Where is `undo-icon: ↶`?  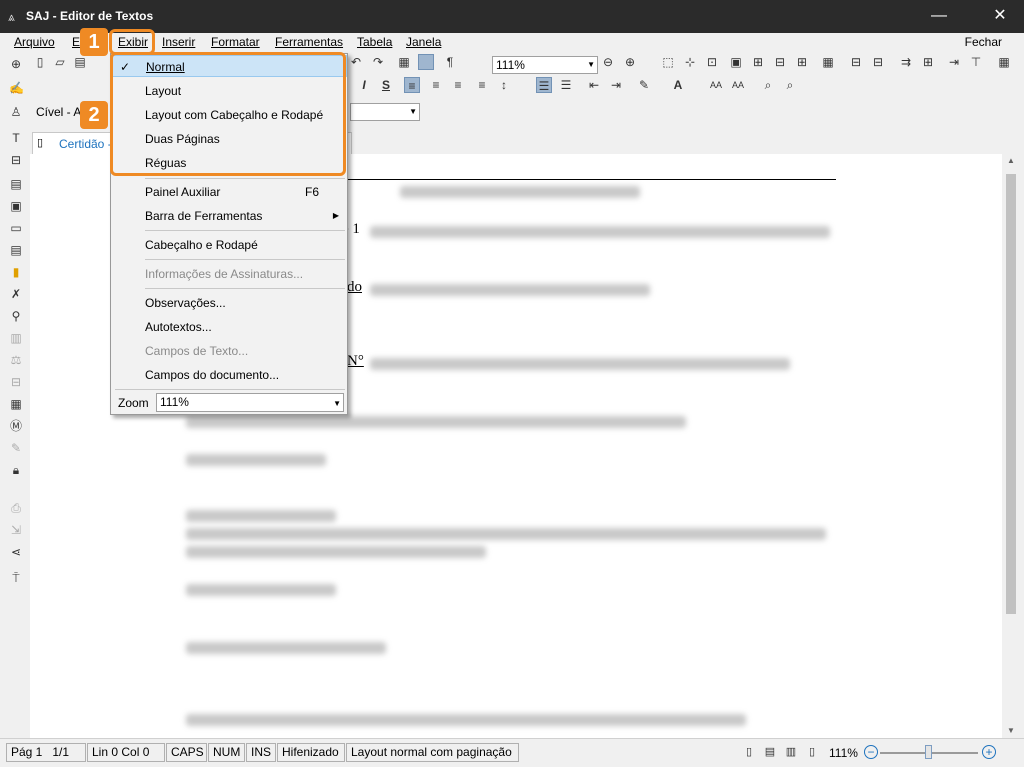
undo-icon: ↶ is located at coordinates (356, 62).